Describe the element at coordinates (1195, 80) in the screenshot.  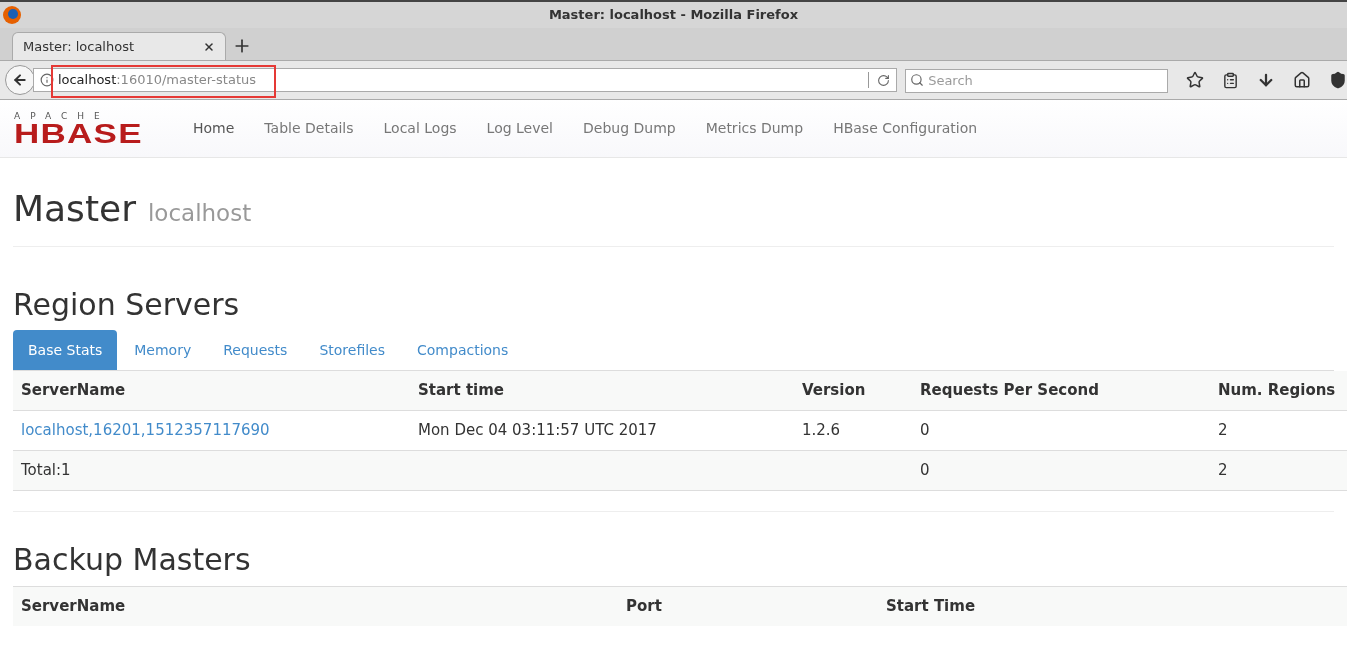
I see `bookmark-star-icon` at that location.